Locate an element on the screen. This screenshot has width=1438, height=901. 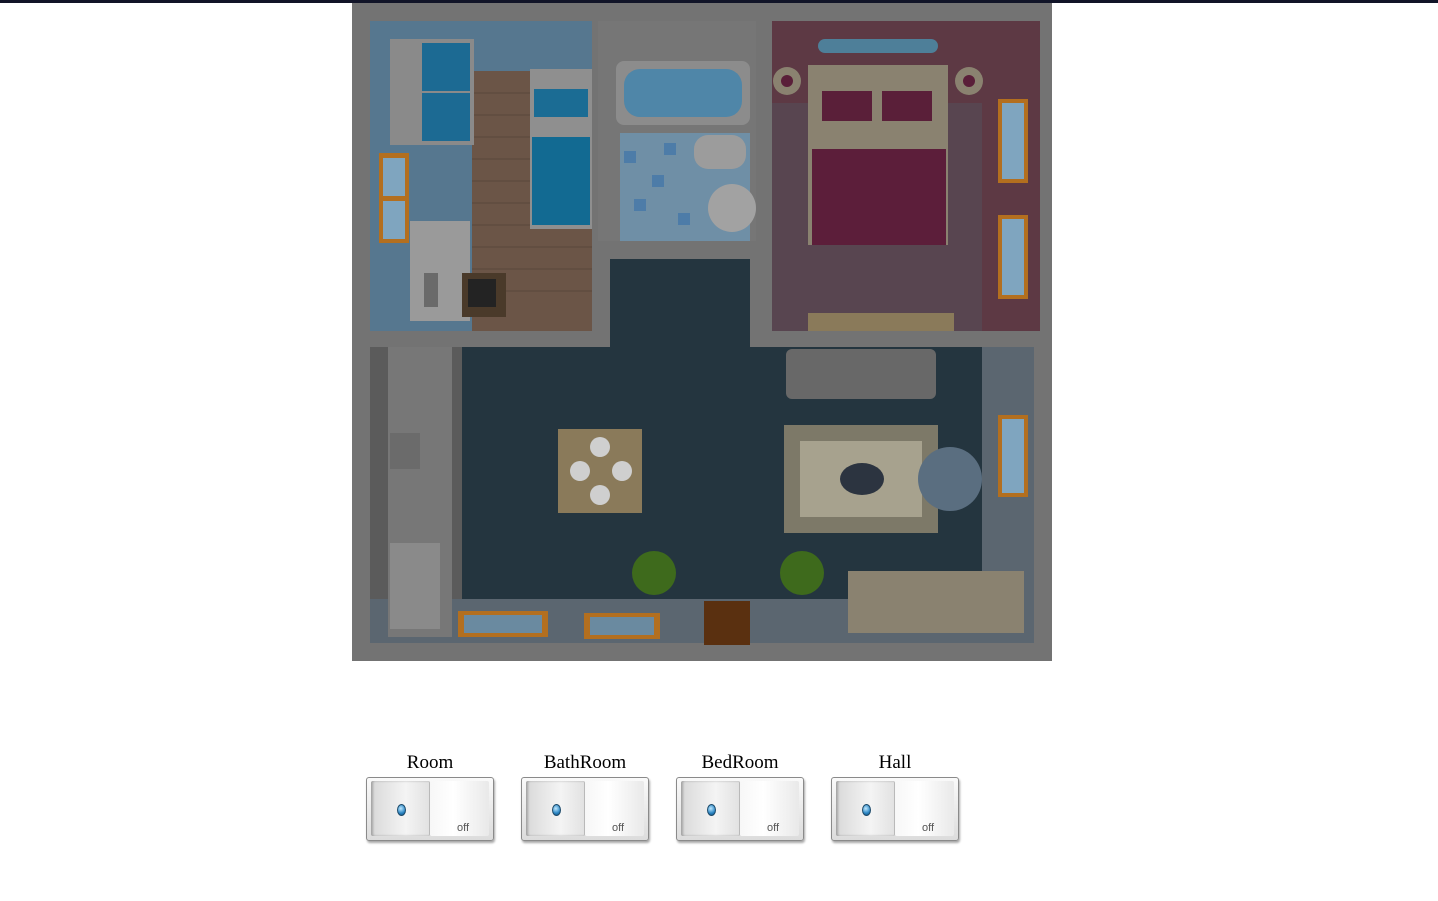
room-area is located at coordinates (481, 176).